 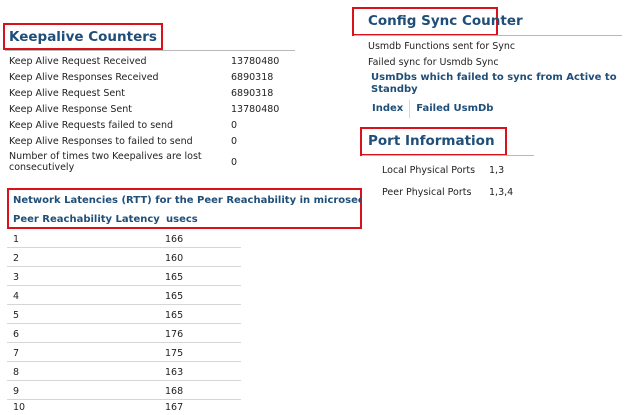 What do you see at coordinates (16, 391) in the screenshot?
I see `latency-index: 9` at bounding box center [16, 391].